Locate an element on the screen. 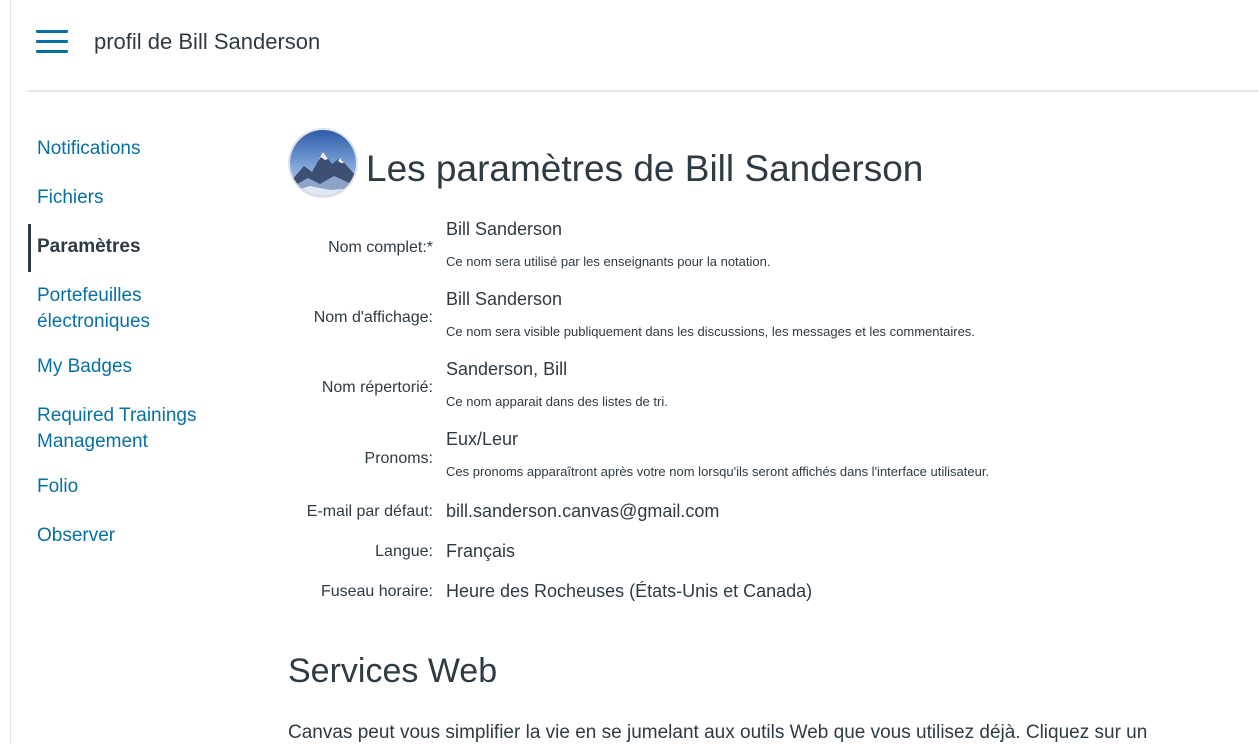 The height and width of the screenshot is (744, 1259). sidebar-item-label: Required Trainings is located at coordinates (117, 415).